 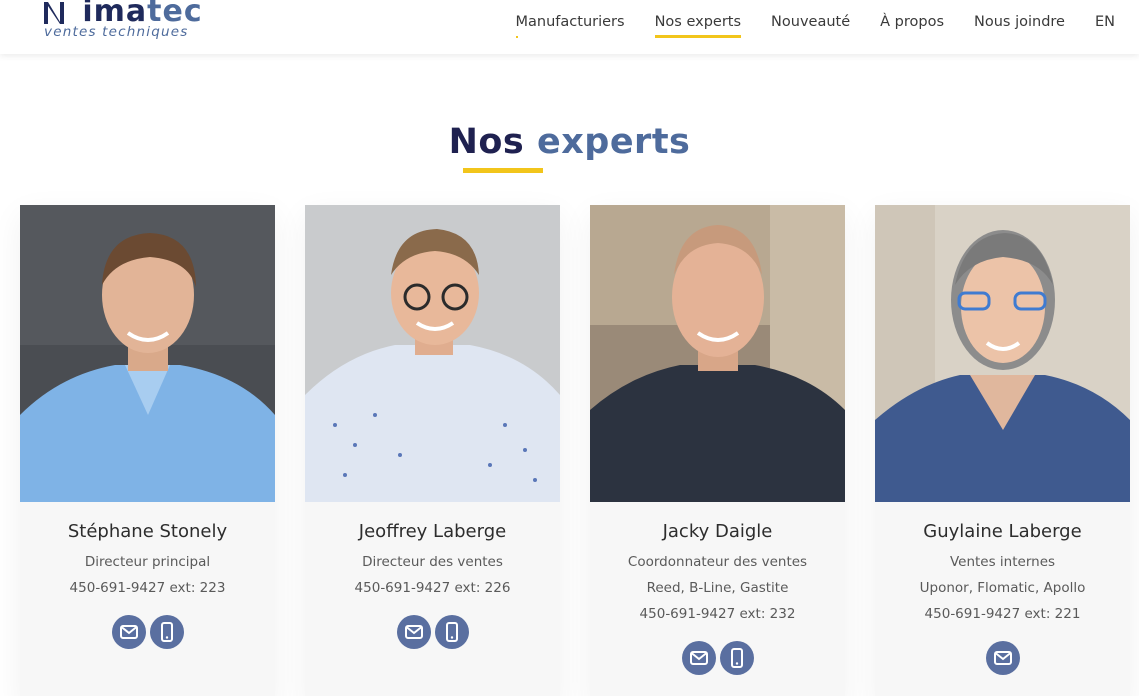 I want to click on expert-role: Coordonnateur des ventes, so click(x=717, y=562).